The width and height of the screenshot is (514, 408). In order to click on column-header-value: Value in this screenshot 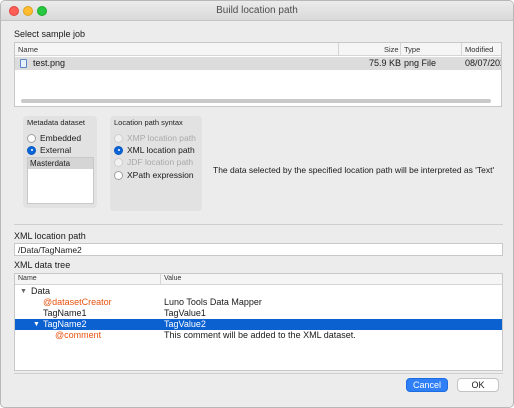, I will do `click(172, 278)`.